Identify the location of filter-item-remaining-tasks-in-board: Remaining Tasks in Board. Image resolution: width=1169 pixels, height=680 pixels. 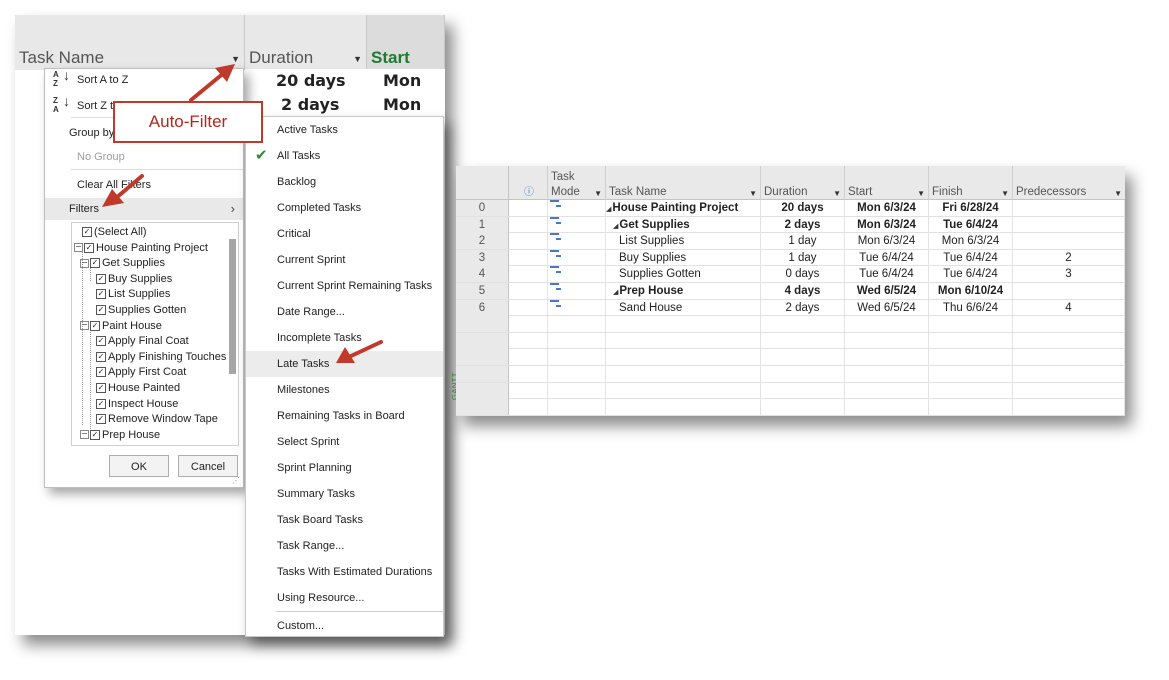
(344, 416).